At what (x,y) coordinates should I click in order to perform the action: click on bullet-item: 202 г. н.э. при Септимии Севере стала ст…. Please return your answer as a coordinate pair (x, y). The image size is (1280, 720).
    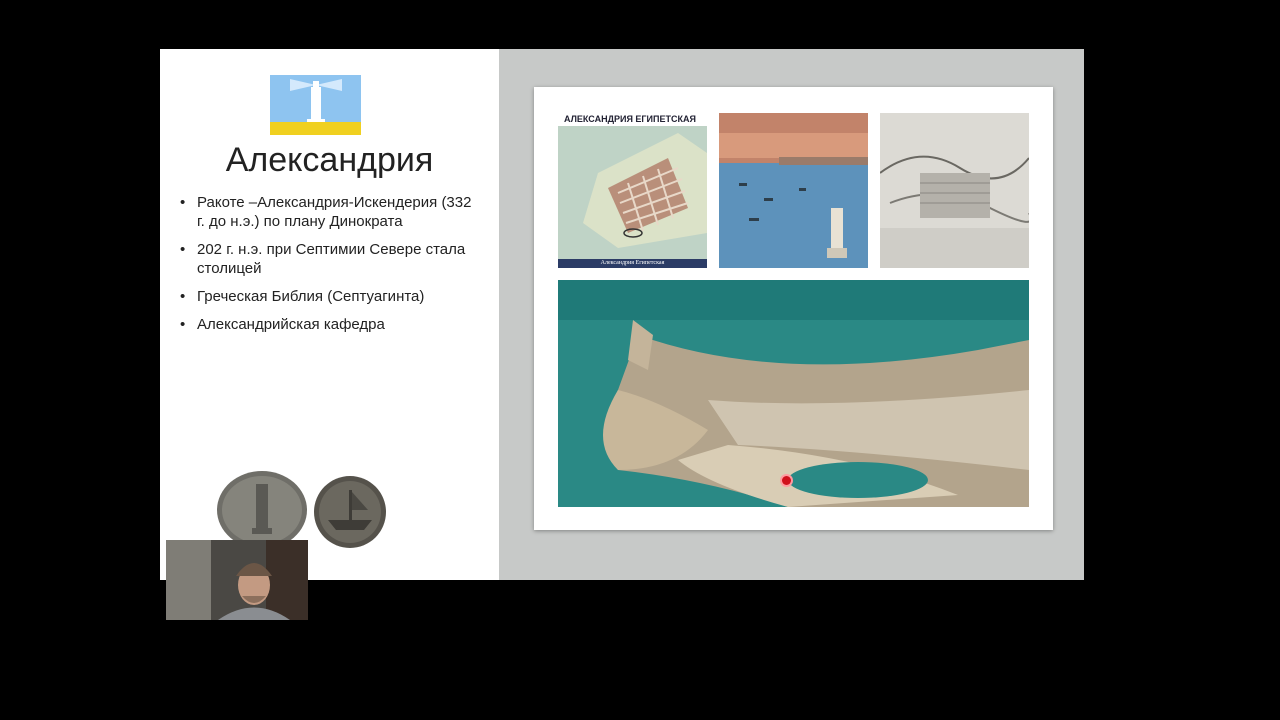
    Looking at the image, I should click on (330, 259).